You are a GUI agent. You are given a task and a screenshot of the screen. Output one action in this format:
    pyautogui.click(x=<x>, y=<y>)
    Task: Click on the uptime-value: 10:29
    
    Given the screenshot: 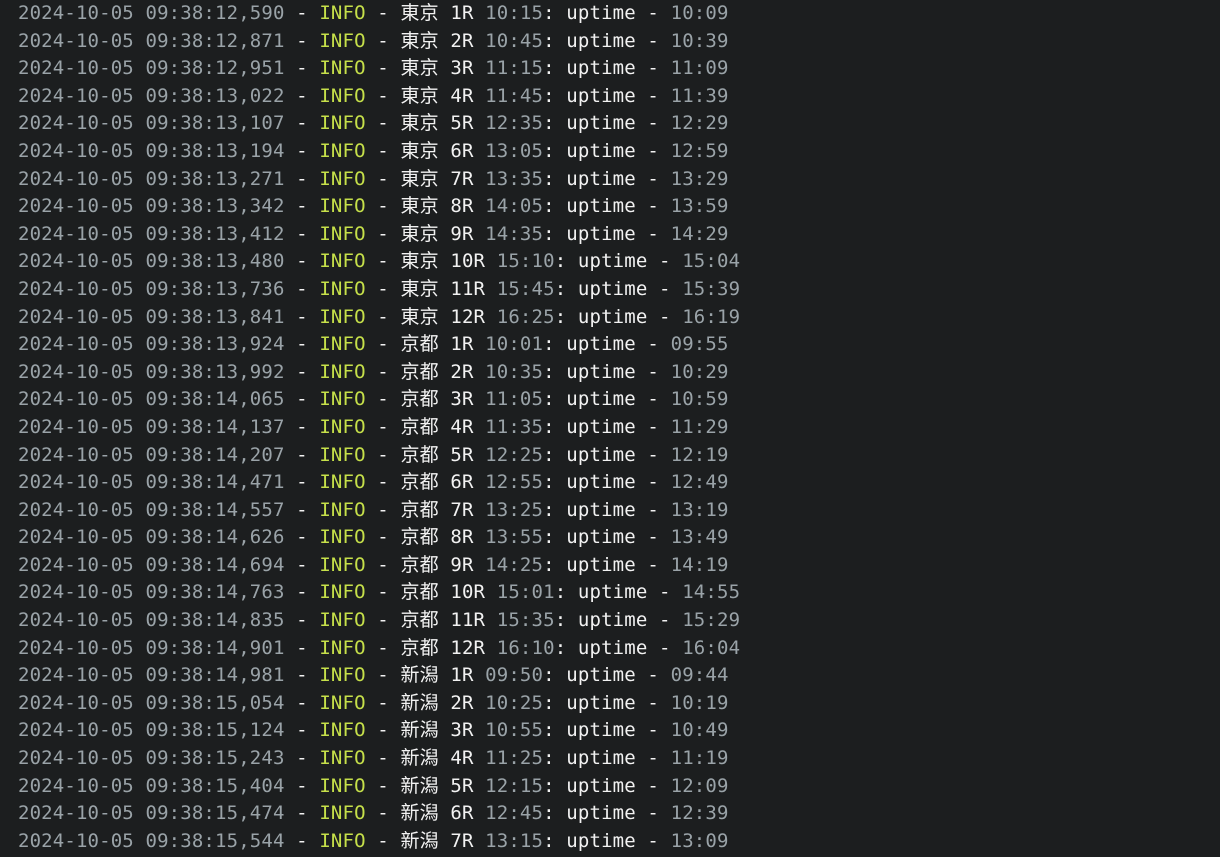 What is the action you would take?
    pyautogui.click(x=699, y=371)
    